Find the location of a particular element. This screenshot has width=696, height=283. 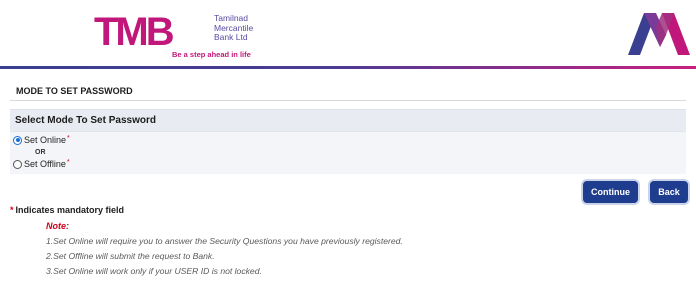

panel-title: Select Mode To Set Password is located at coordinates (85, 120).